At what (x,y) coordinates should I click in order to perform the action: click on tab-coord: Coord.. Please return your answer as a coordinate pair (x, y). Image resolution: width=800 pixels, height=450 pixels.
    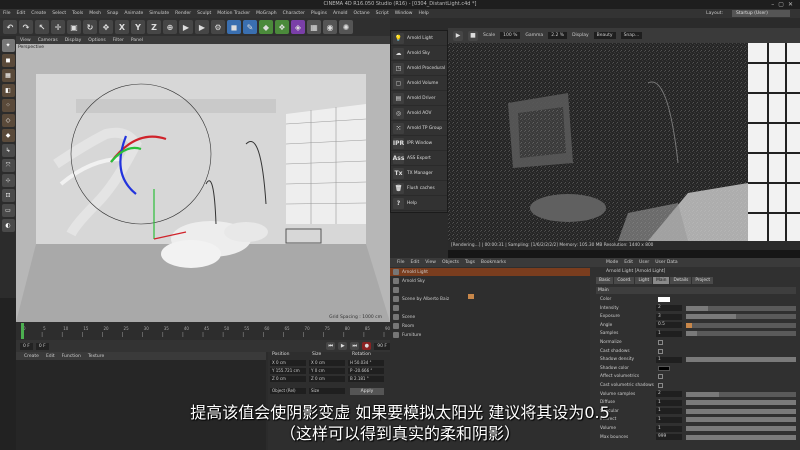
    Looking at the image, I should click on (624, 280).